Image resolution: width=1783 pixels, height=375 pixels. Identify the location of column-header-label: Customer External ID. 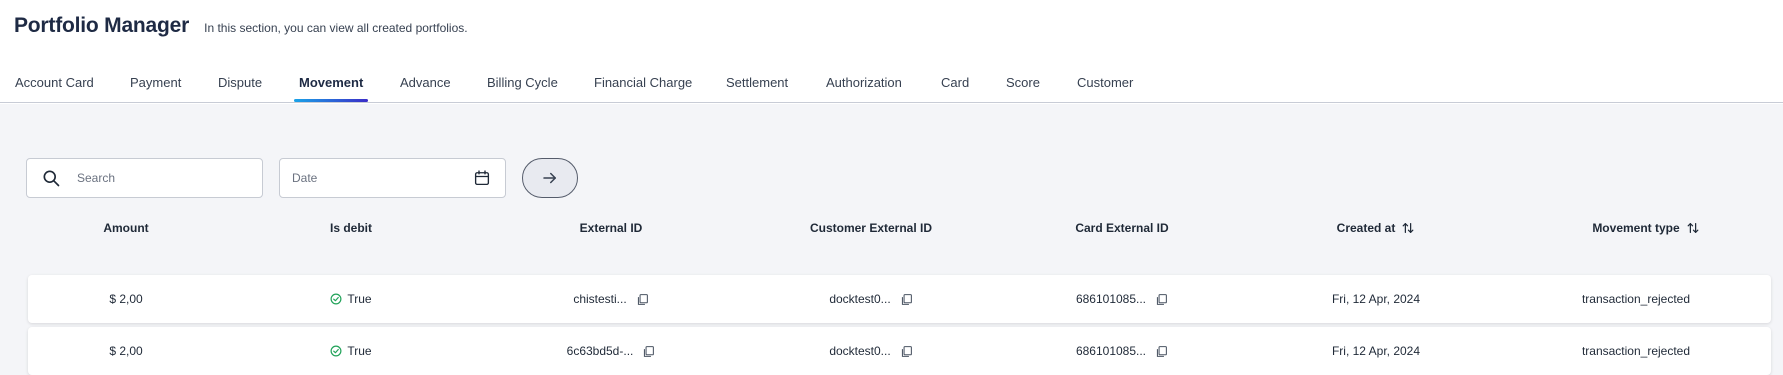
(871, 228).